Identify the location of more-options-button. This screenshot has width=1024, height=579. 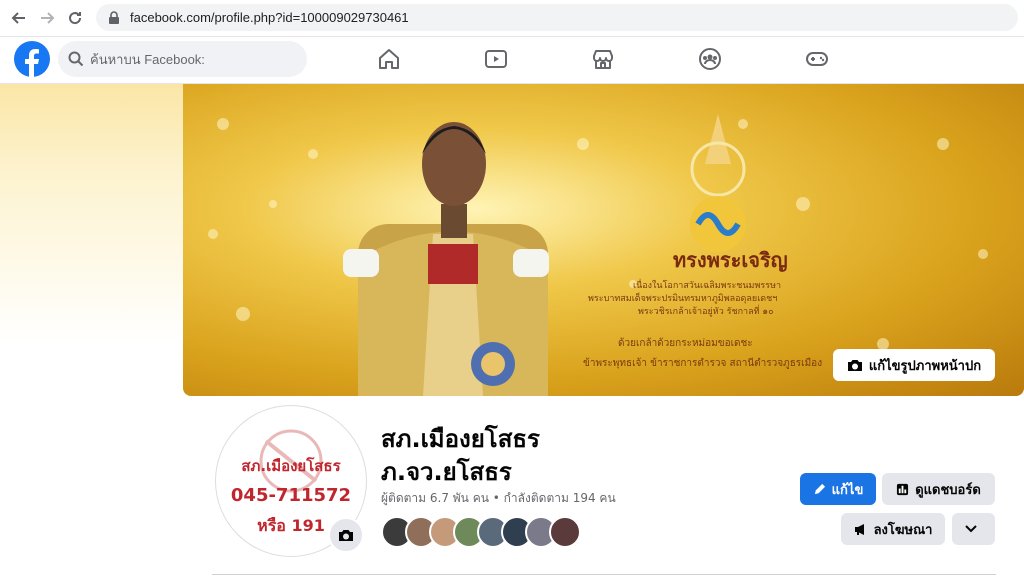
(973, 529).